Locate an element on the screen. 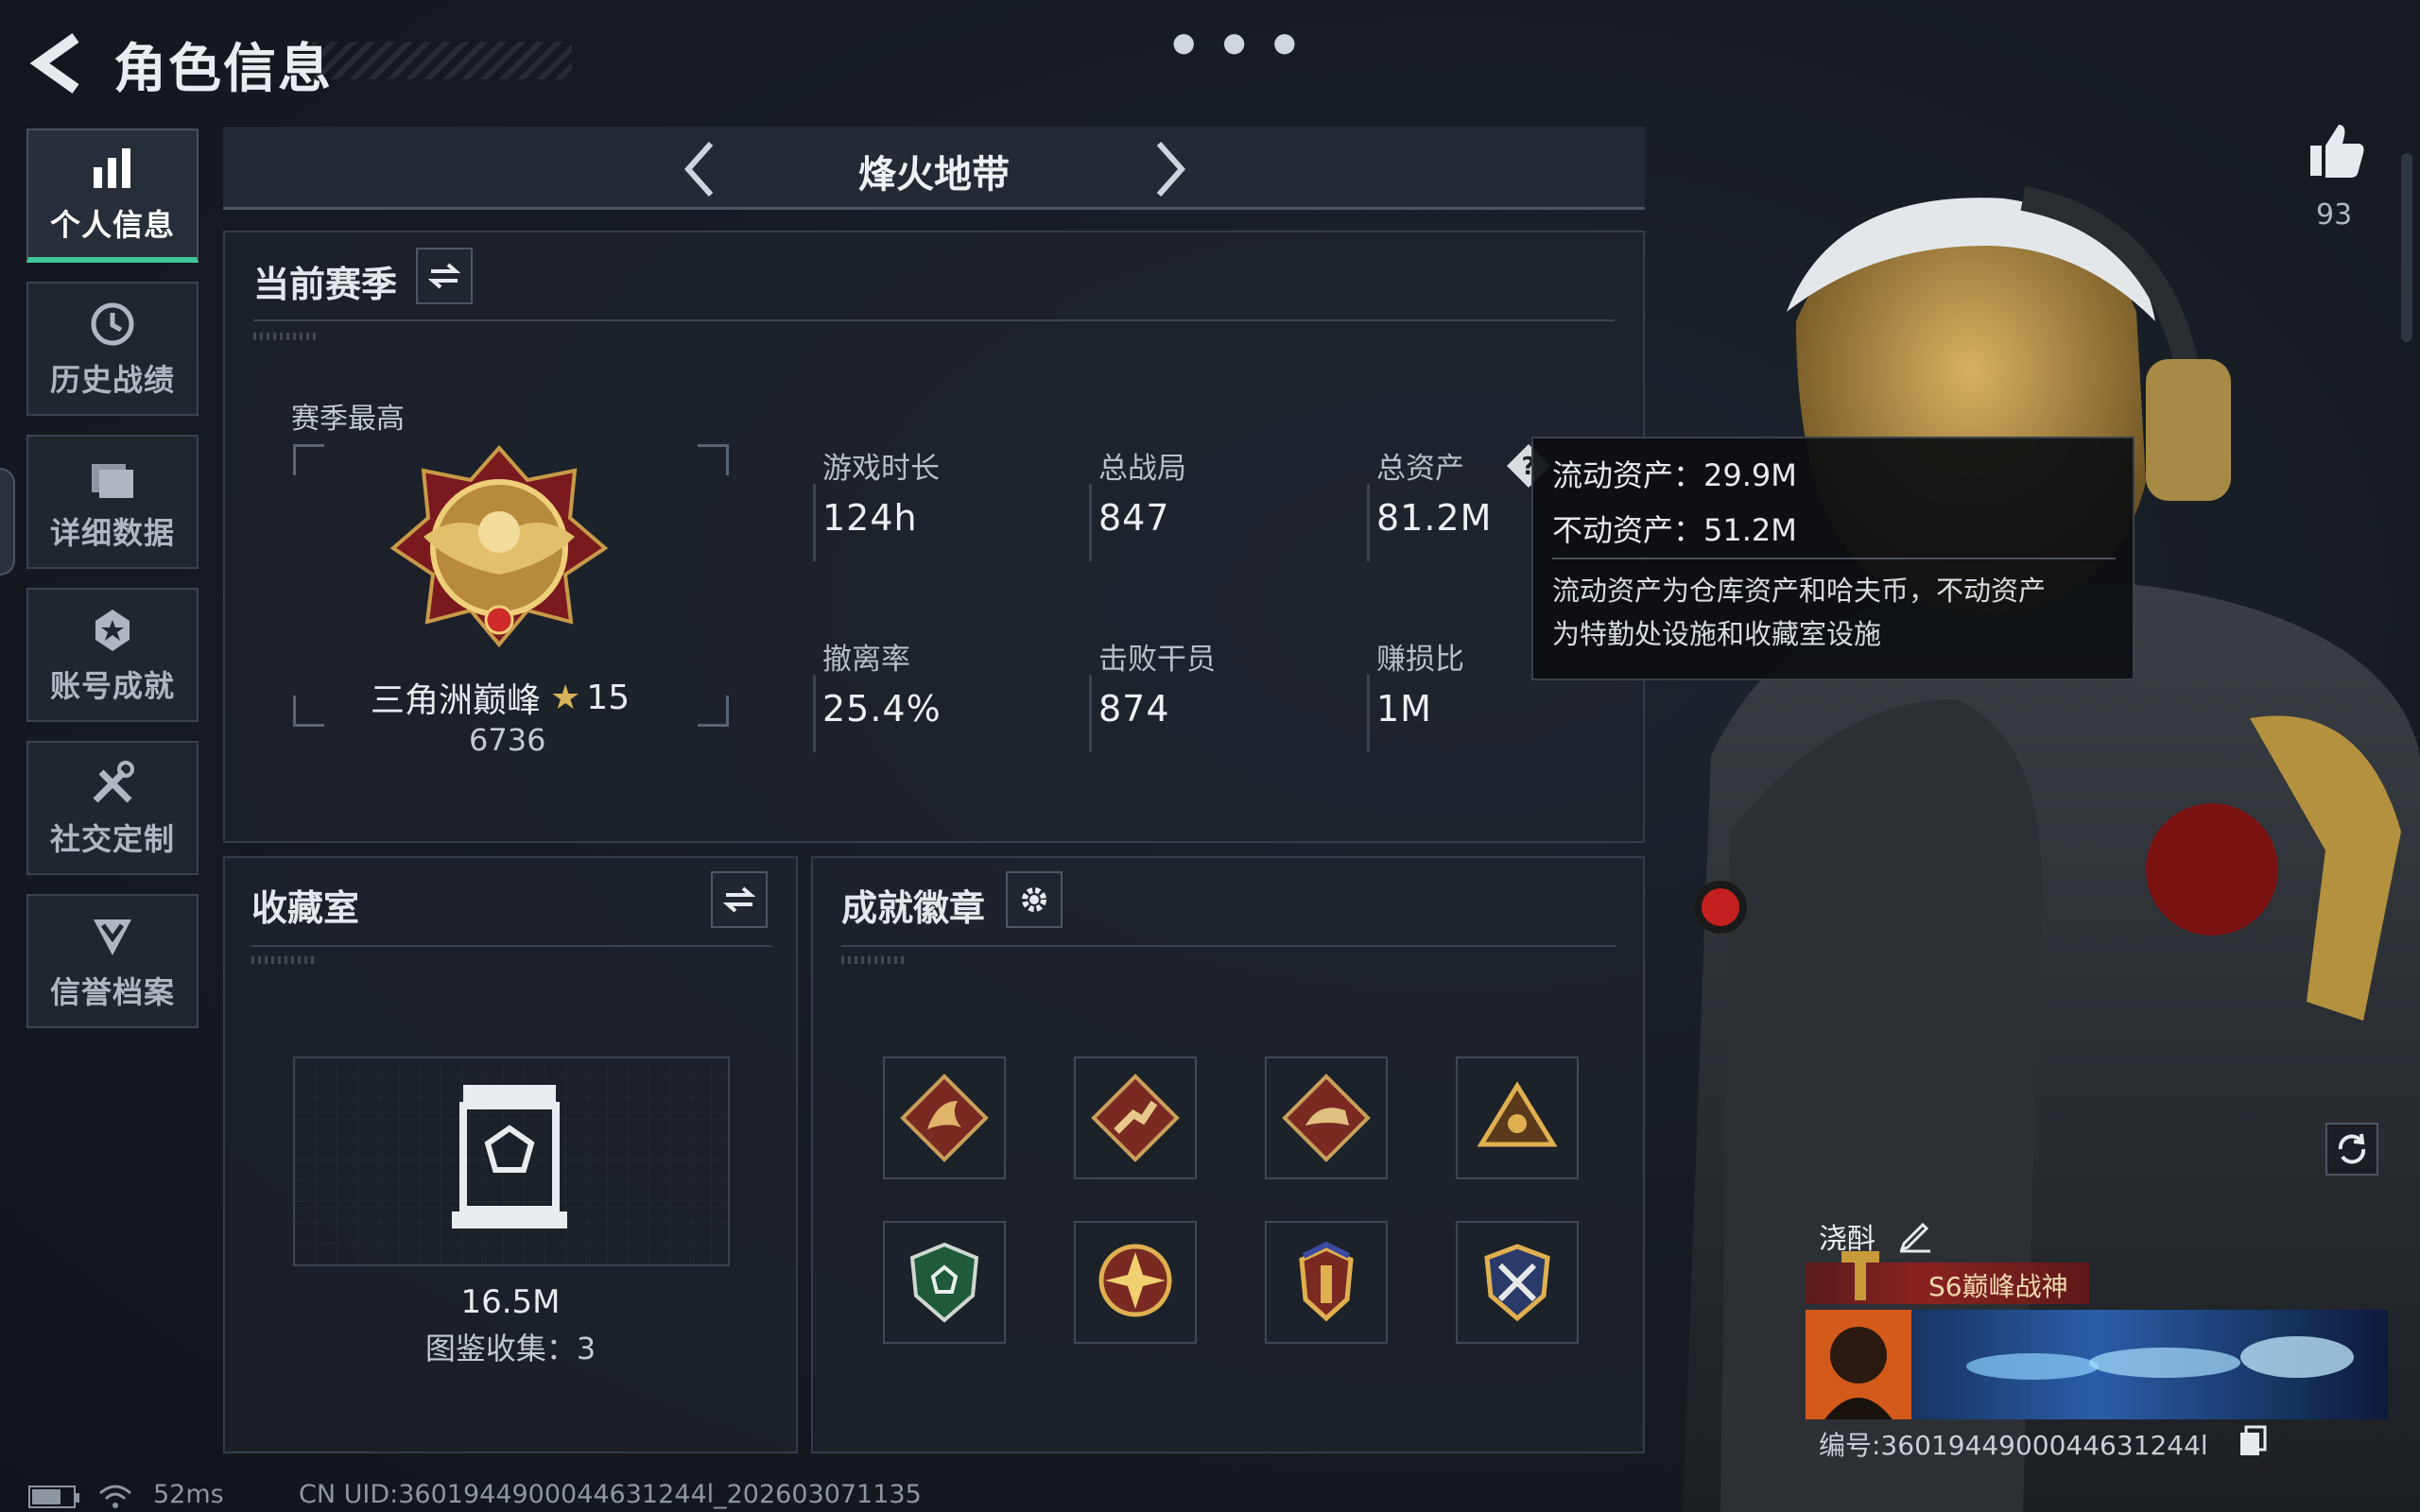 The image size is (2420, 1512). edit-pencil-icon is located at coordinates (1915, 1234).